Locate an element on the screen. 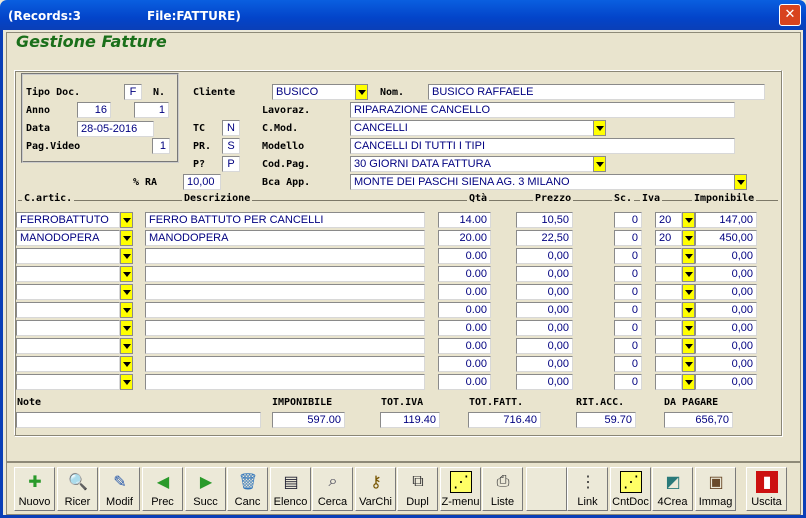  toolbar-cerca-button: ⌕ Cerca is located at coordinates (332, 489).